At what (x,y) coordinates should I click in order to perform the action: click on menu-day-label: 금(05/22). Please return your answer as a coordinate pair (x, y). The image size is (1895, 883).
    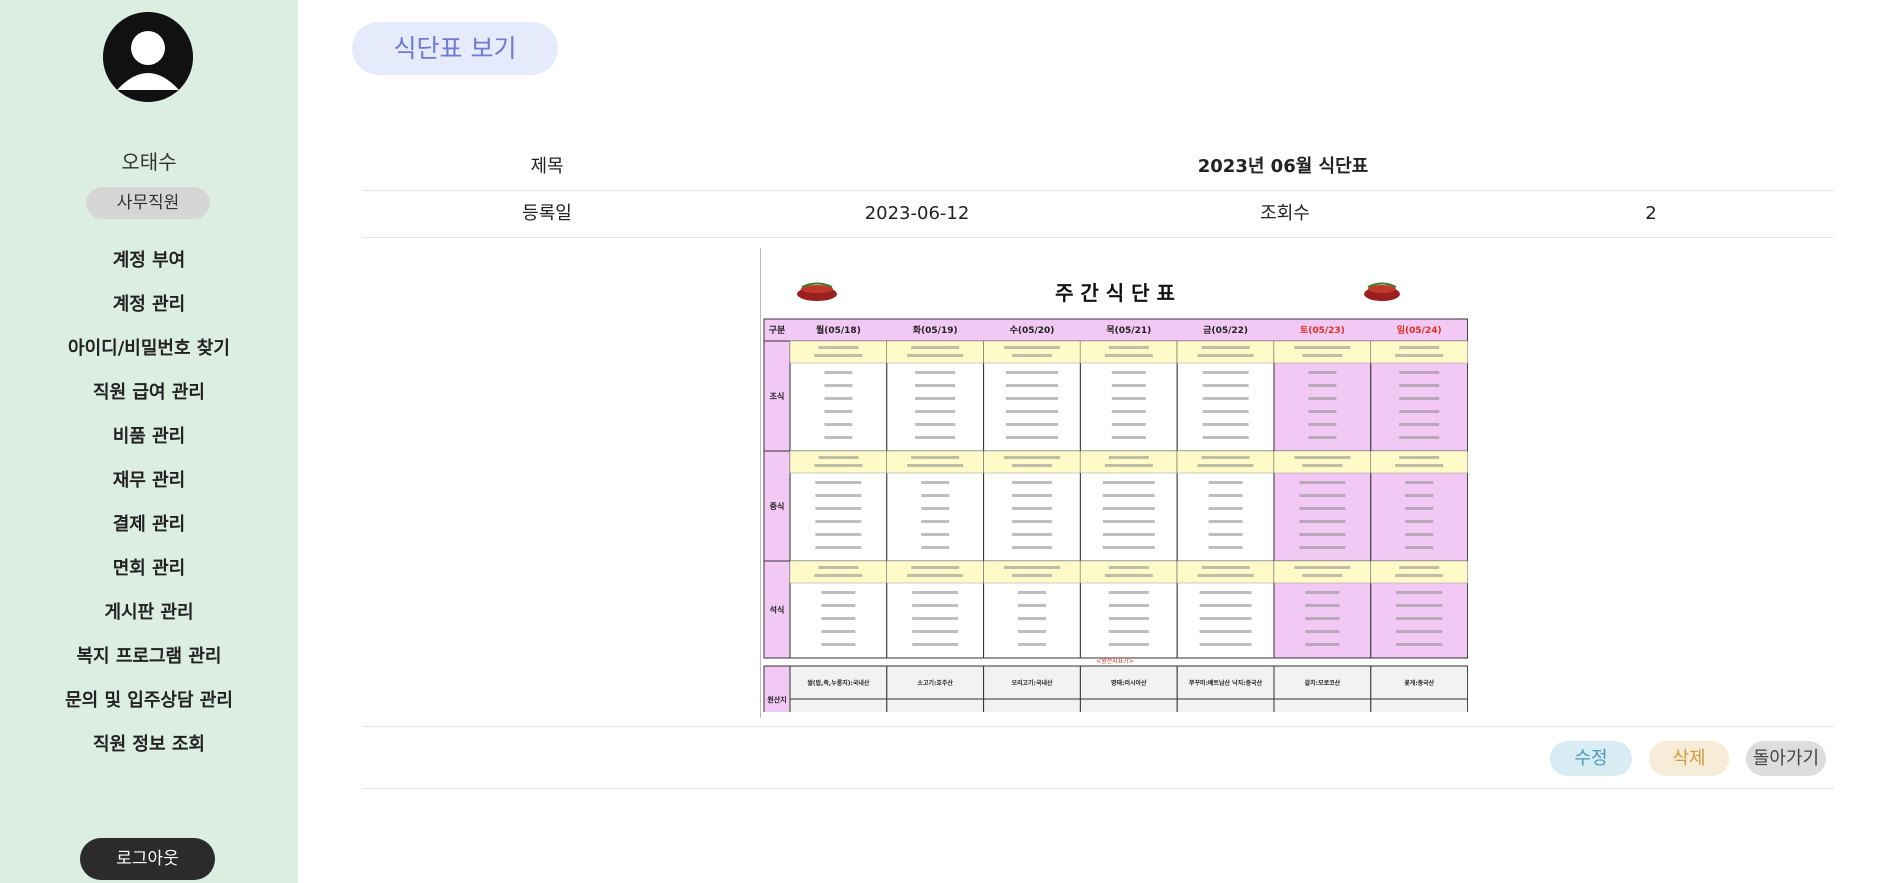
    Looking at the image, I should click on (1225, 330).